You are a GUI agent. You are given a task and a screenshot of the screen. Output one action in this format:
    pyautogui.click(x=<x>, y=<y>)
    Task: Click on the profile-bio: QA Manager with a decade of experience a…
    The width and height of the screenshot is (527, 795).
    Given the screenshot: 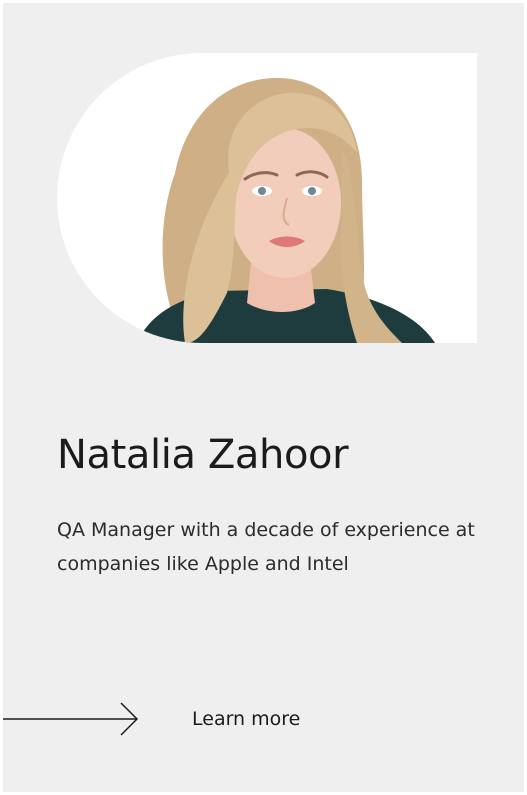 What is the action you would take?
    pyautogui.click(x=266, y=547)
    